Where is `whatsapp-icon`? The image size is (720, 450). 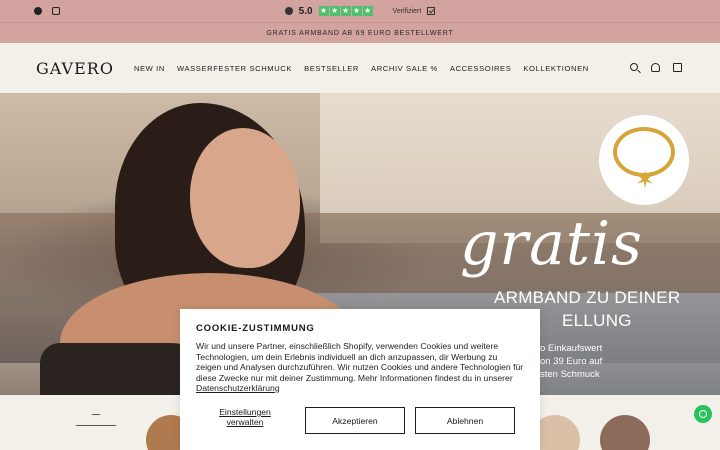
whatsapp-icon is located at coordinates (703, 414).